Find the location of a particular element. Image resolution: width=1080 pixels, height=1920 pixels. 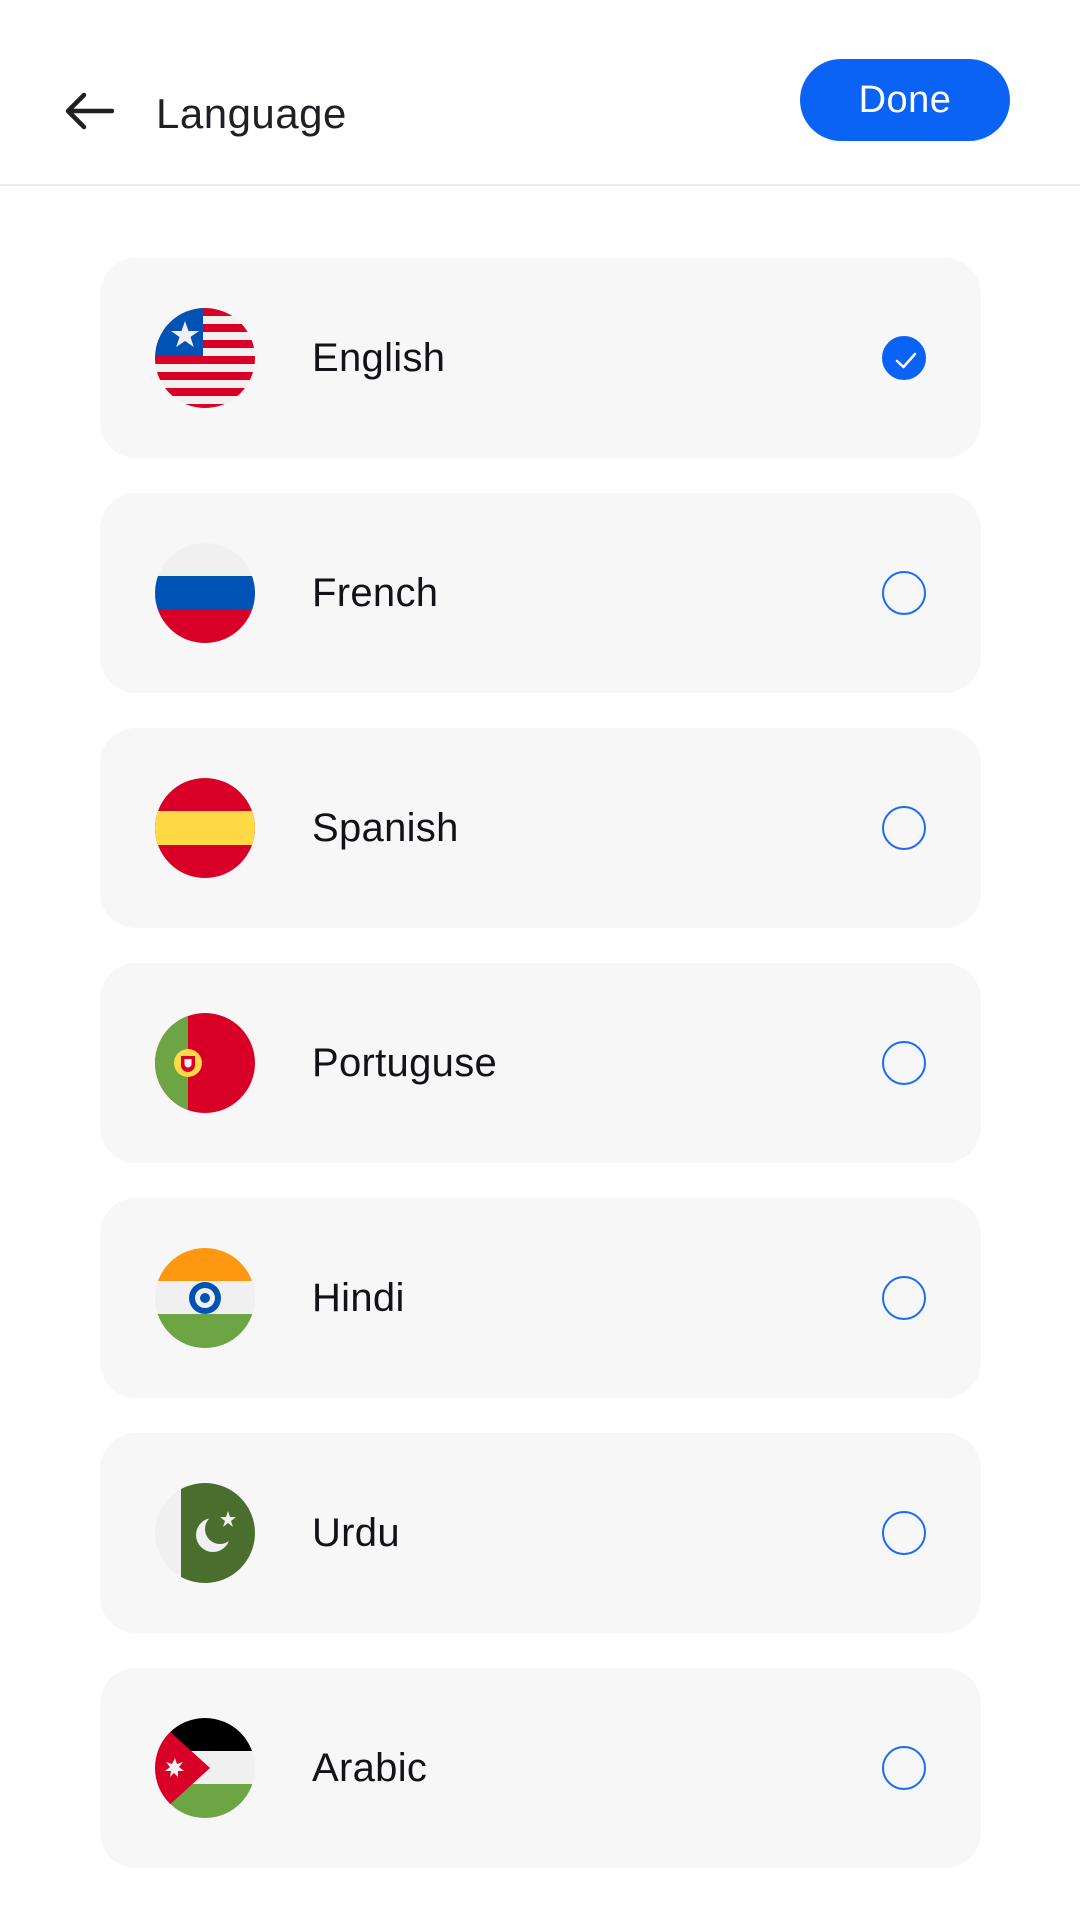

arrow-left-icon is located at coordinates (89, 111).